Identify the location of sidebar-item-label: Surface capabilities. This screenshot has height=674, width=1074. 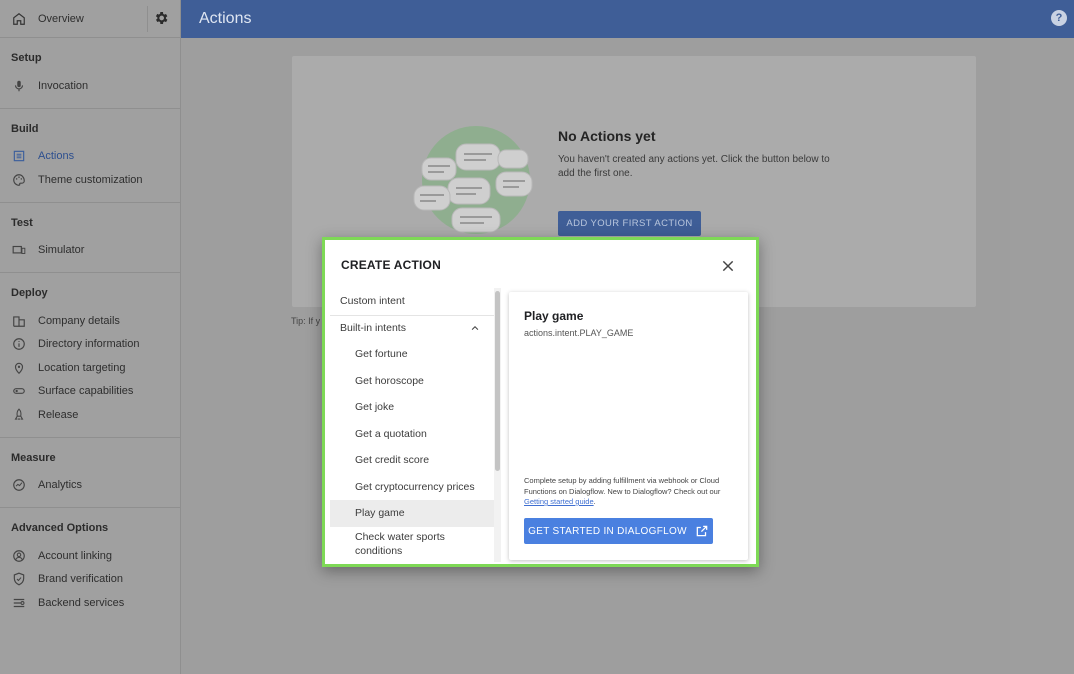
(86, 391).